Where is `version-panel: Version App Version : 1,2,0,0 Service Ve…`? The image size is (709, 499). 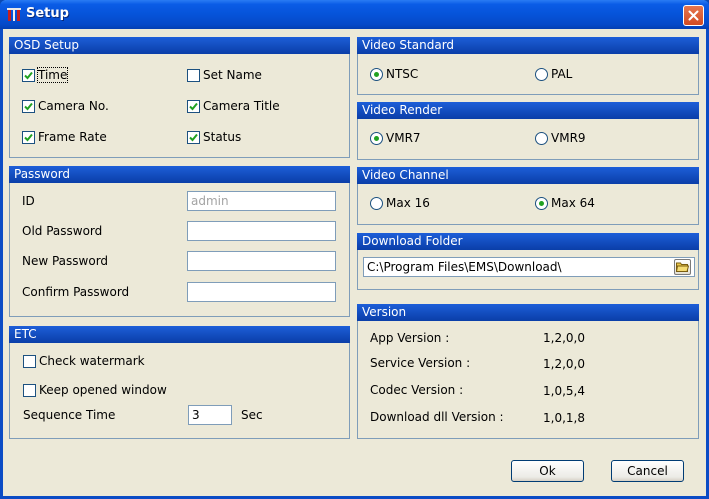 version-panel: Version App Version : 1,2,0,0 Service Ve… is located at coordinates (528, 371).